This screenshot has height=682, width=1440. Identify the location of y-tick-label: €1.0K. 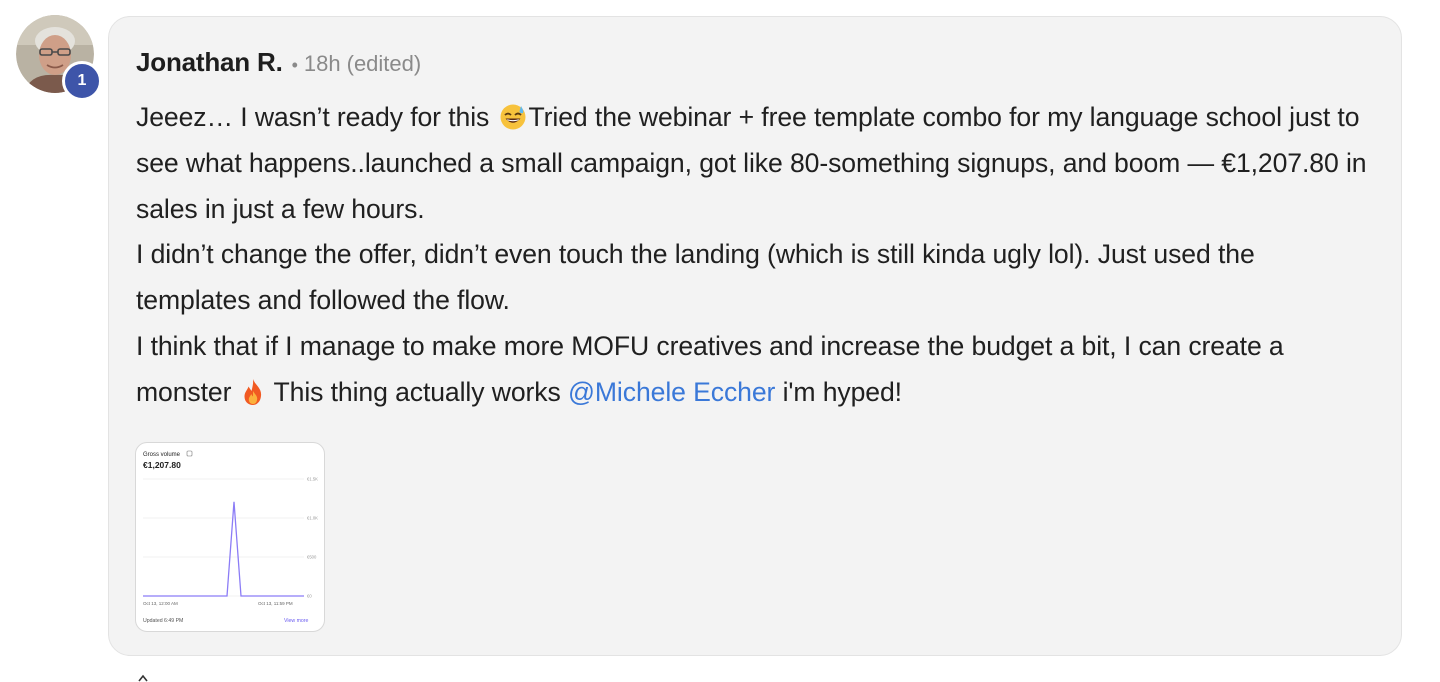
(312, 518).